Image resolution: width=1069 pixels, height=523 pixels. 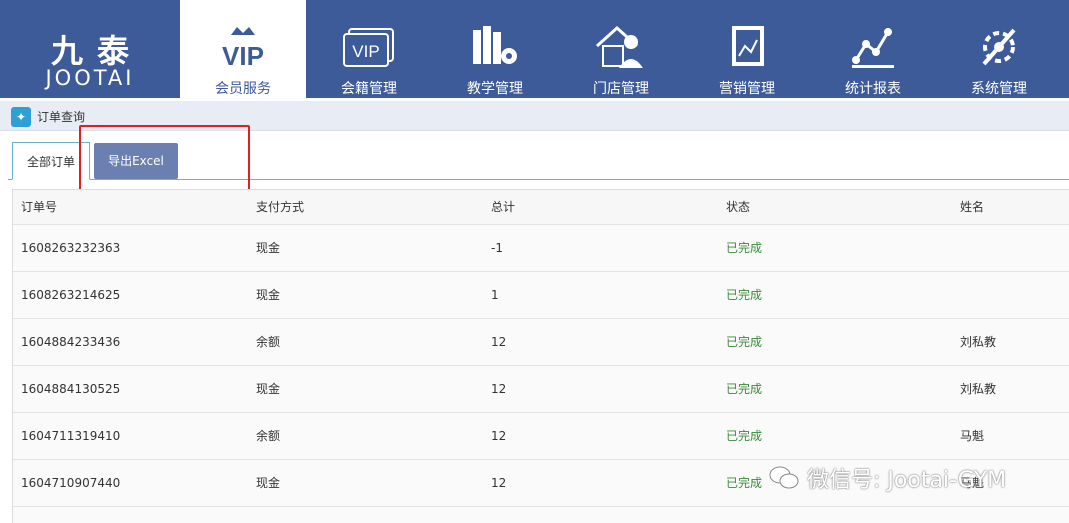 What do you see at coordinates (243, 89) in the screenshot?
I see `nav-label: 会员服务` at bounding box center [243, 89].